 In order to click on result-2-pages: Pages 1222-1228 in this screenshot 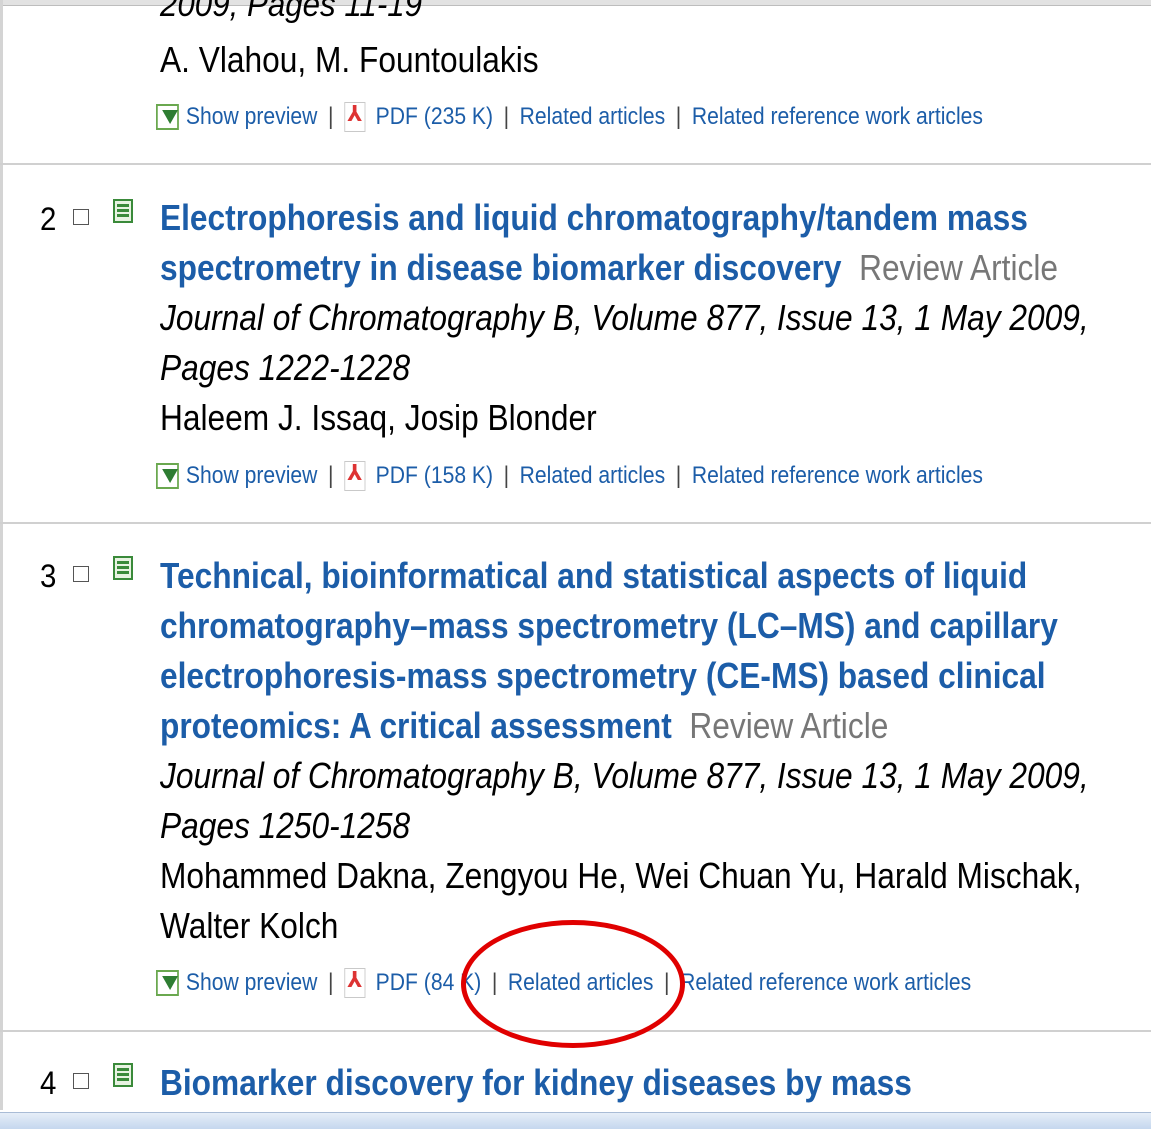, I will do `click(285, 367)`.